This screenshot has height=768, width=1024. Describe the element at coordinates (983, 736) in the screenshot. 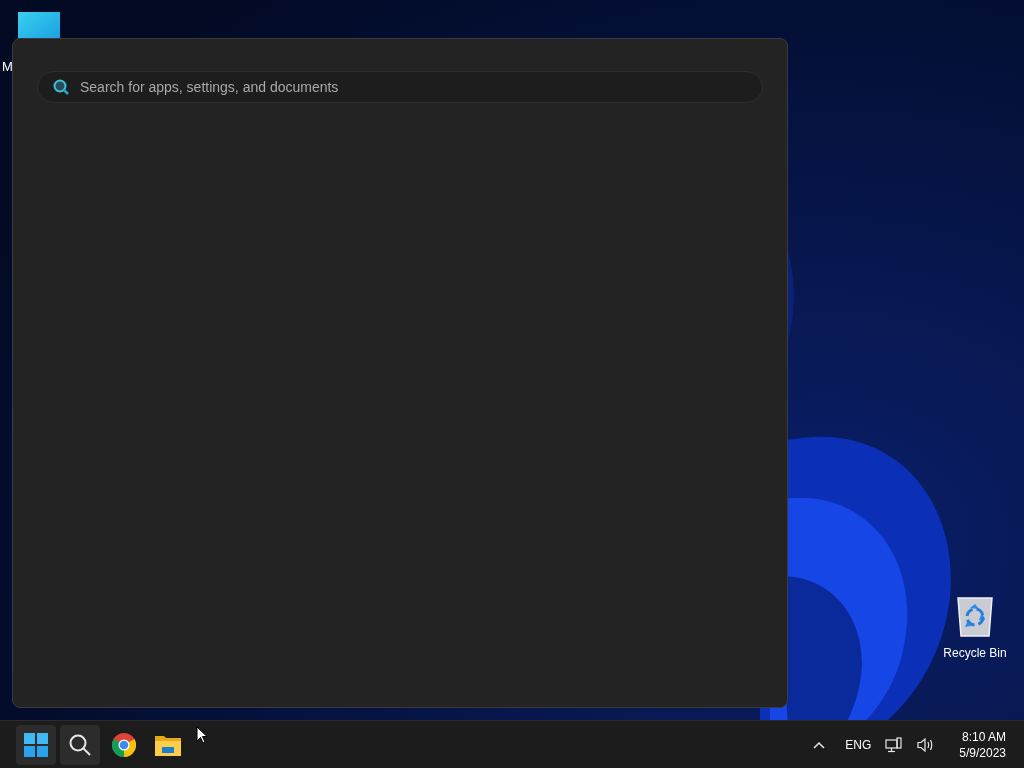

I see `time-text: 8:10 AM` at that location.